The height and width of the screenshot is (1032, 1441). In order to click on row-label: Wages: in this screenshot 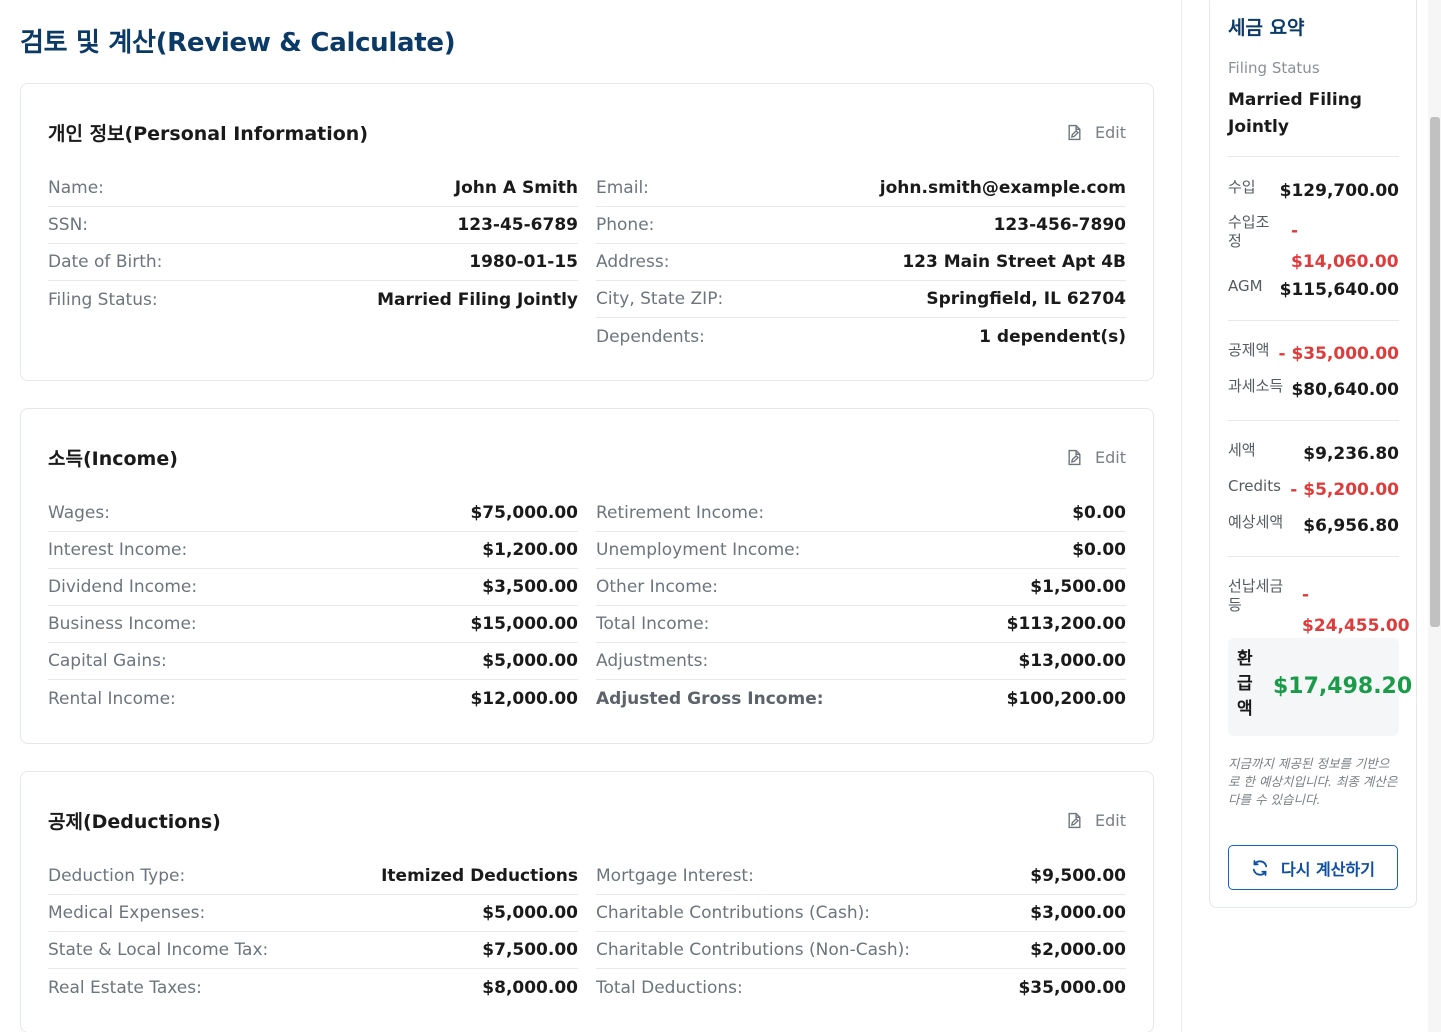, I will do `click(79, 513)`.